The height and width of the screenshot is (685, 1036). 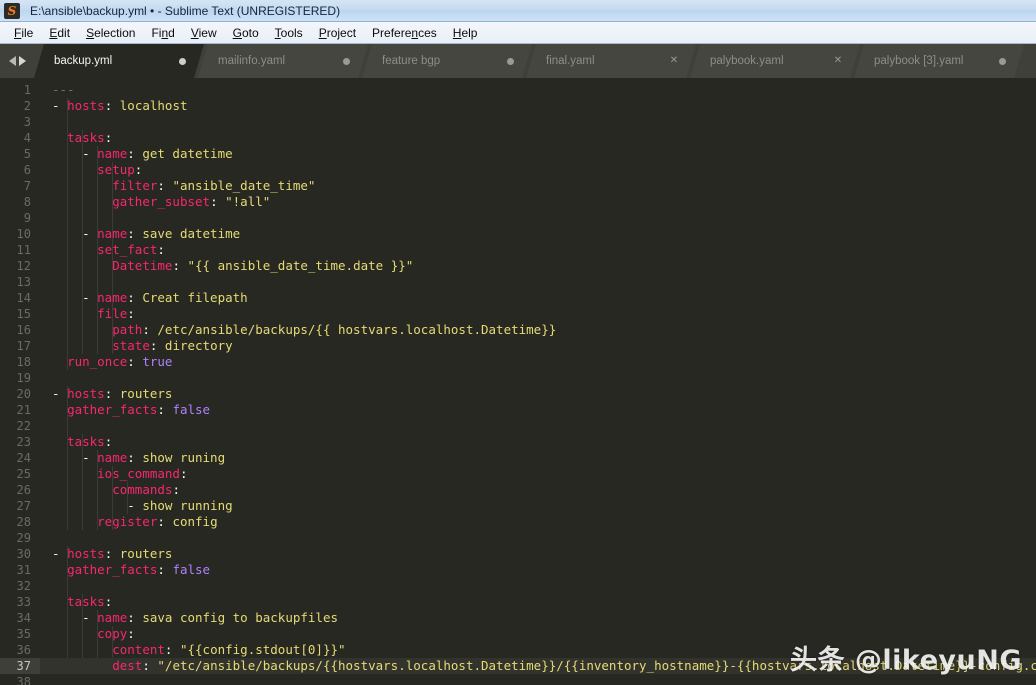 What do you see at coordinates (538, 266) in the screenshot?
I see `line-text: Datetime: "{{ ansible_date_time.date }}"` at bounding box center [538, 266].